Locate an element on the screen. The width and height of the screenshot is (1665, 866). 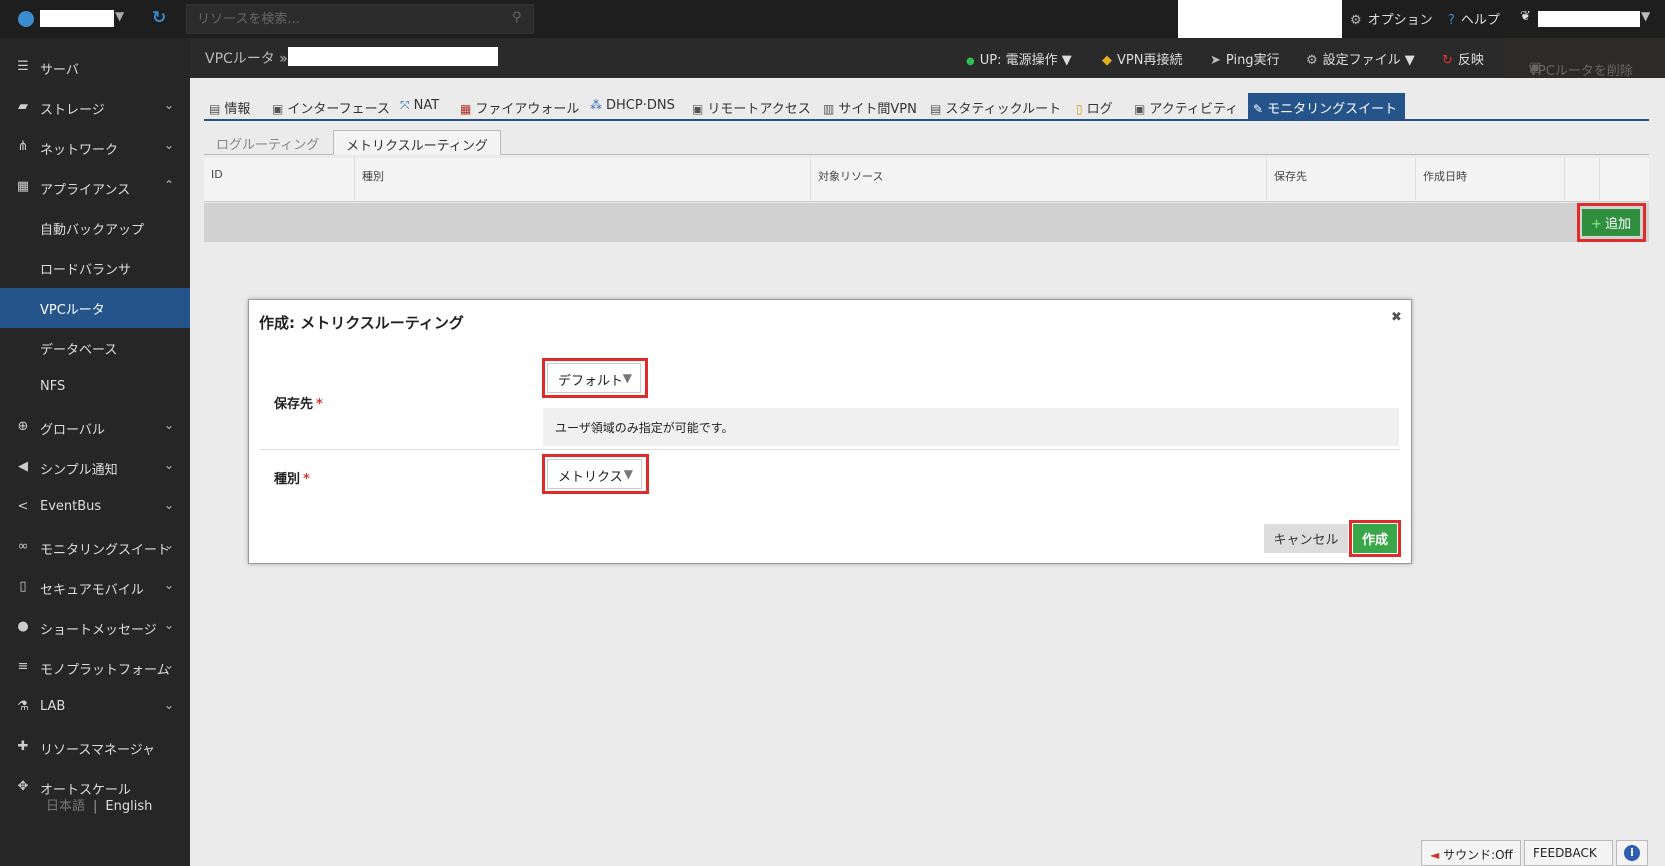
sidebar-item-network: ⋔ ネットワーク ⌄ is located at coordinates (95, 148).